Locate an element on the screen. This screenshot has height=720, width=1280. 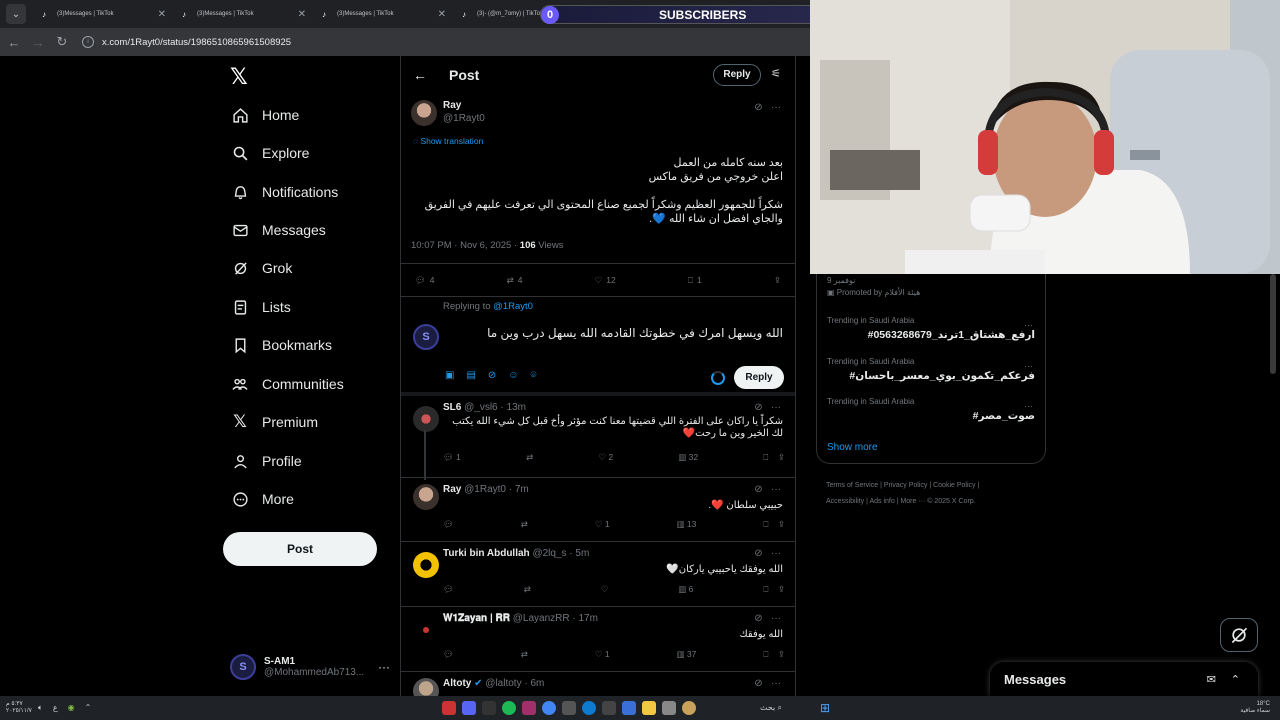
edge-icon is located at coordinates (589, 708).